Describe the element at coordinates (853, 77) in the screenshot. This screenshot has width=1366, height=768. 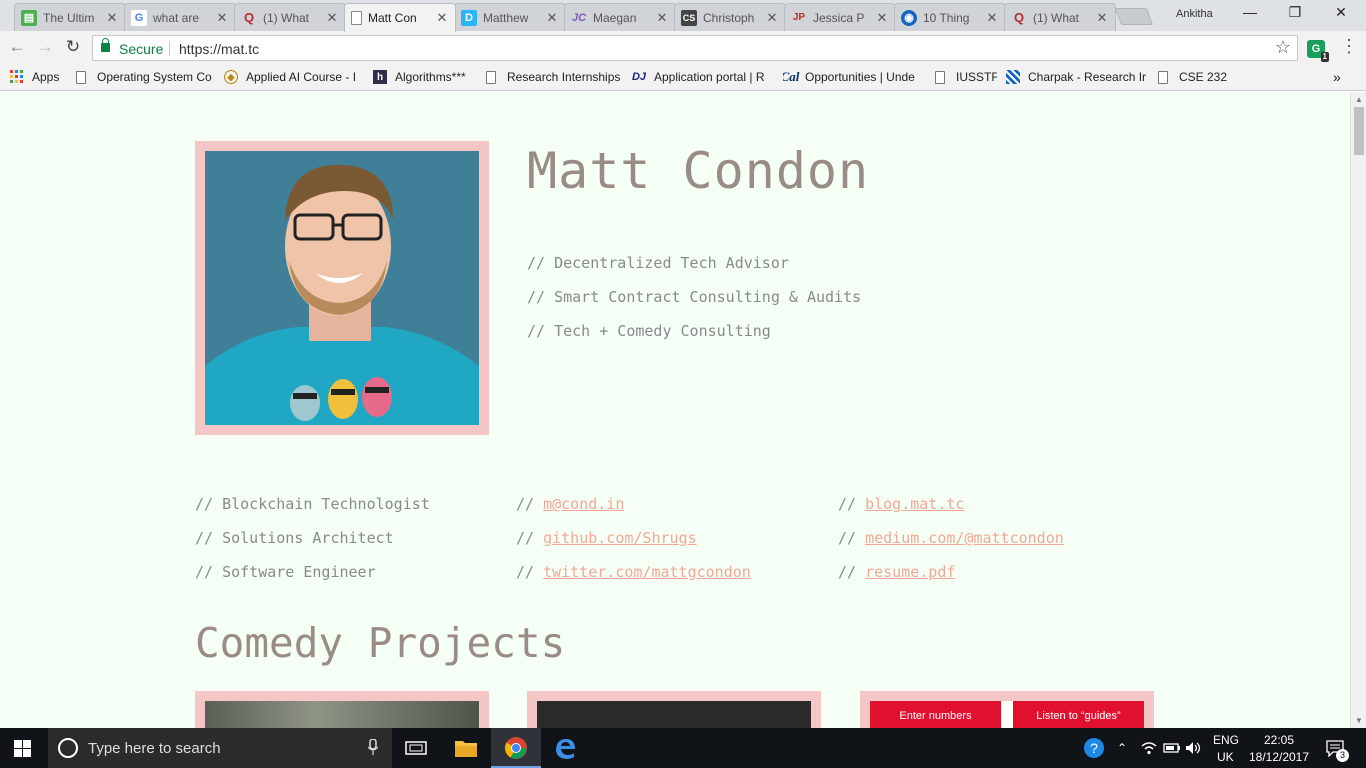
I see `bookmark-item: Cal Opportunities | Unde` at that location.